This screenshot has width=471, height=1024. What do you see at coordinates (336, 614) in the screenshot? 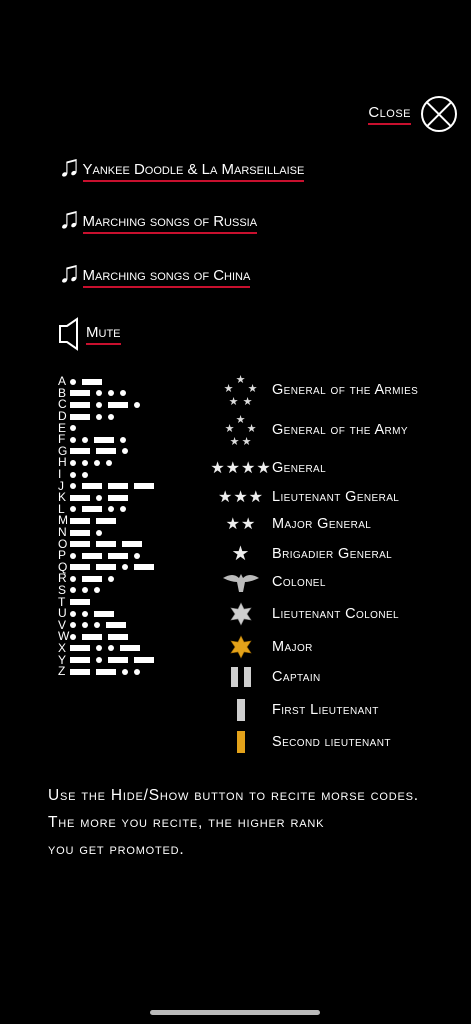
I see `rank-label: Lieutenant Colonel` at bounding box center [336, 614].